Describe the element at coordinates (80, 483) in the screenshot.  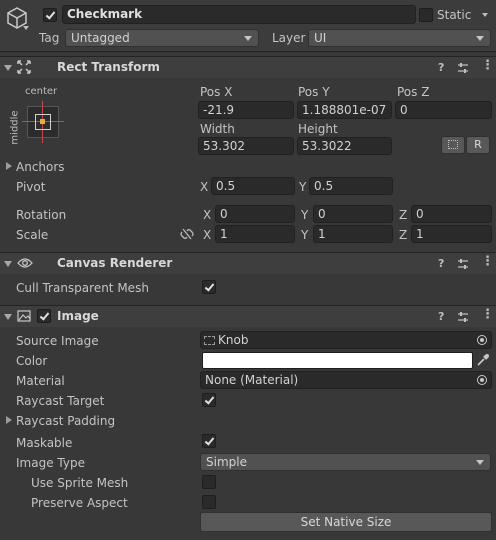
I see `use-sprite-mesh-label: Use Sprite Mesh` at that location.